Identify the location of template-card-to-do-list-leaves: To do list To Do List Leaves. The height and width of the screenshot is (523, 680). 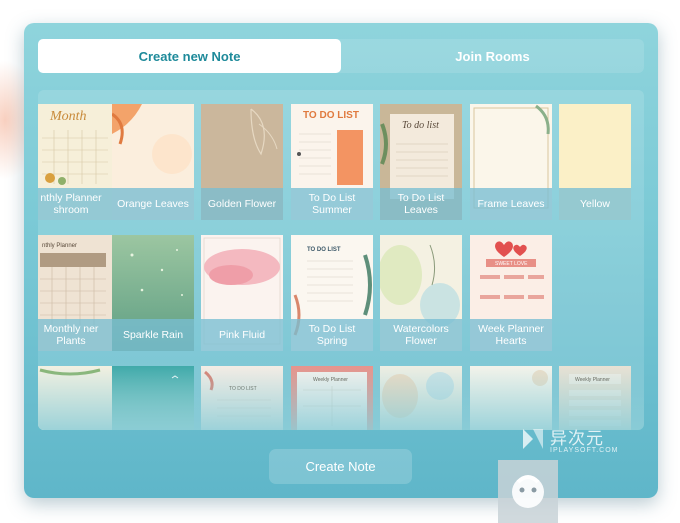
(421, 162).